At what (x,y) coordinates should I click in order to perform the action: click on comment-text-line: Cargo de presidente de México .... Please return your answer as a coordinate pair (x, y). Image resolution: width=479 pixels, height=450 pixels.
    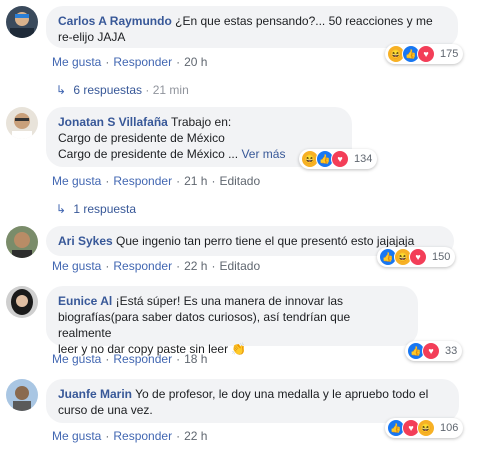
    Looking at the image, I should click on (148, 154).